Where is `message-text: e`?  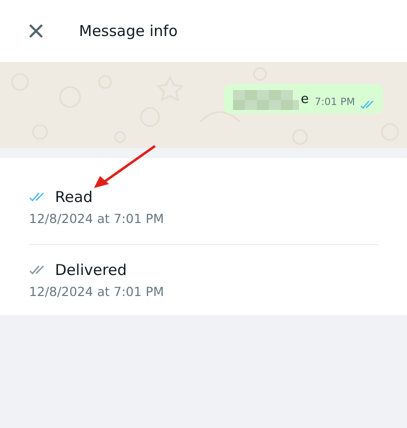
message-text: e is located at coordinates (304, 100).